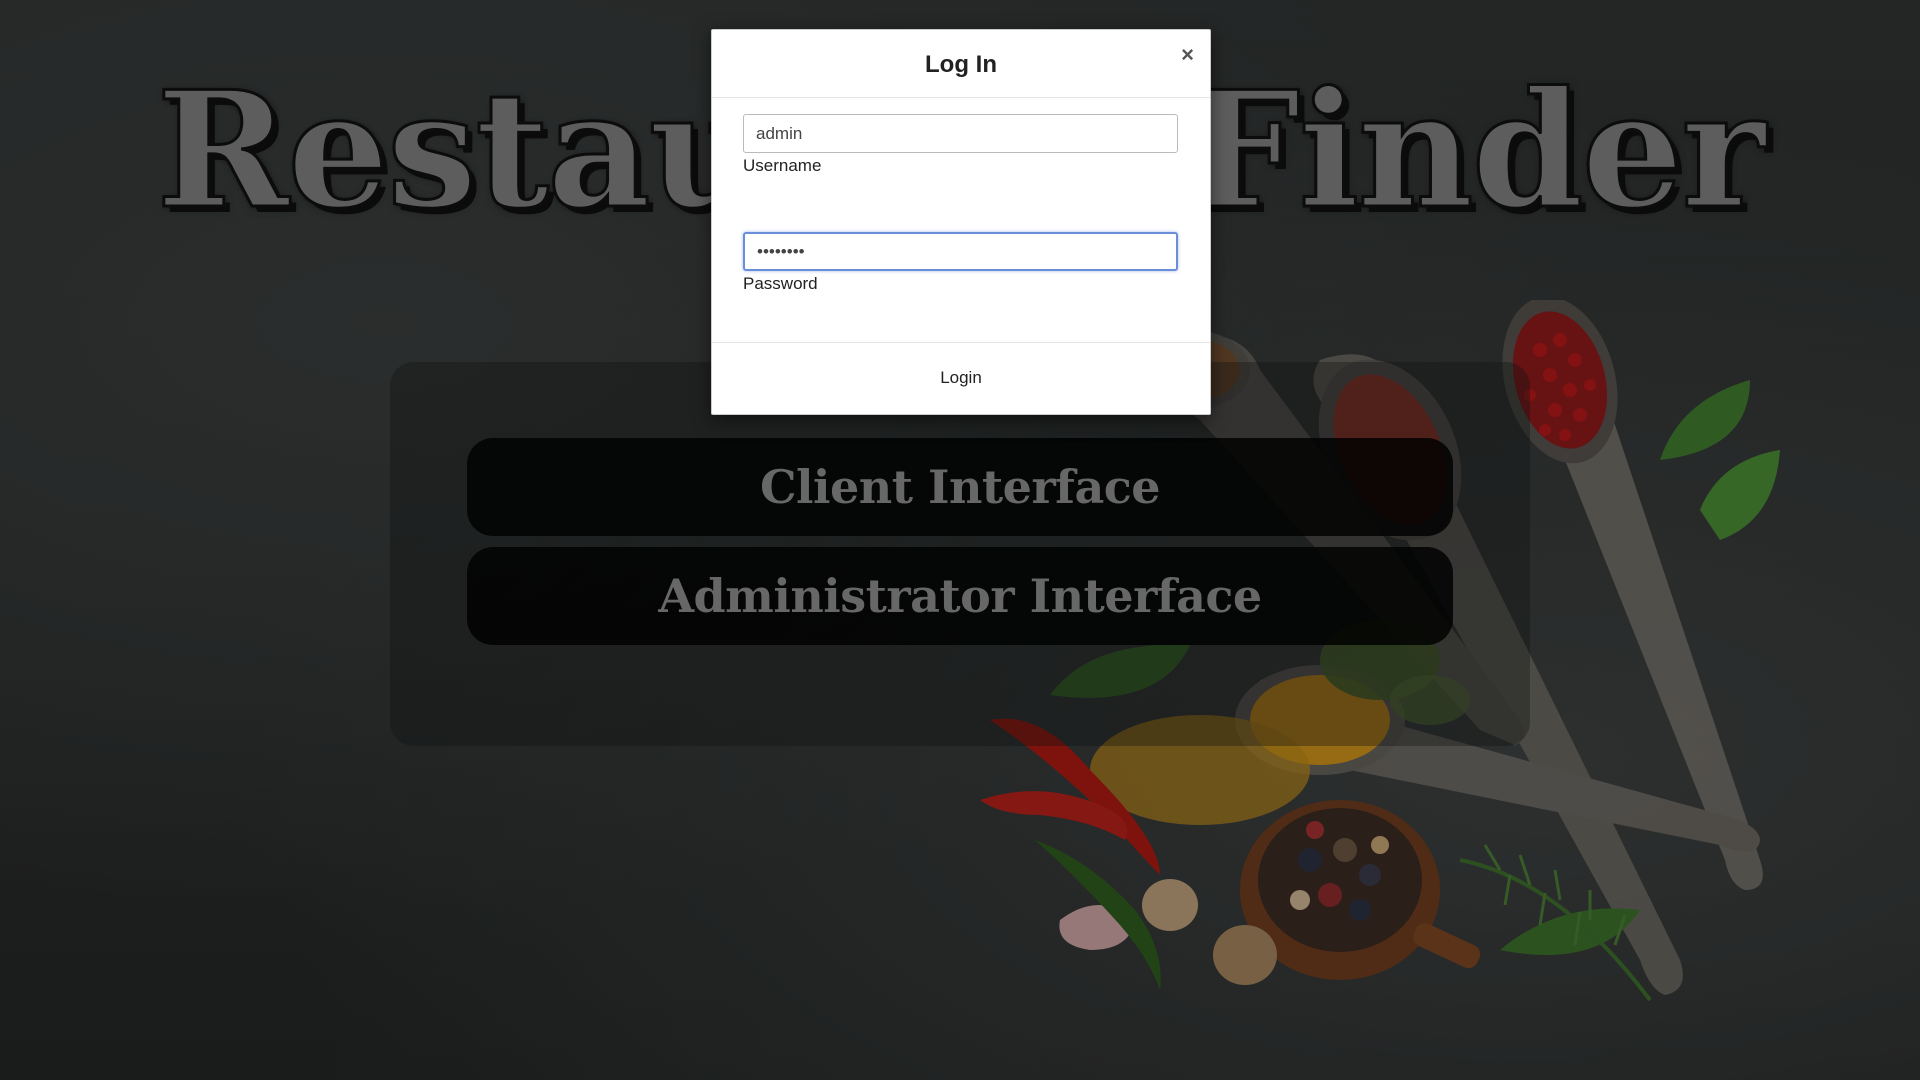  Describe the element at coordinates (782, 165) in the screenshot. I see `username-label: Username` at that location.